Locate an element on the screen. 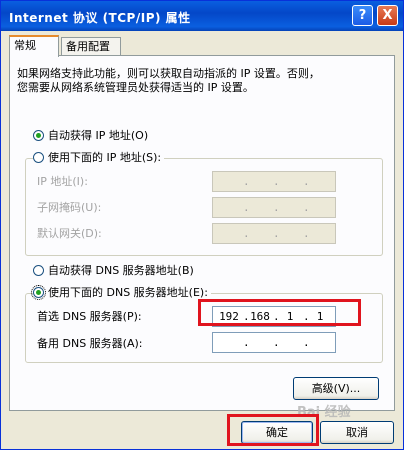 Image resolution: width=404 pixels, height=450 pixels. preferred-dns-label: 首选 DNS 服务器(P): is located at coordinates (89, 316).